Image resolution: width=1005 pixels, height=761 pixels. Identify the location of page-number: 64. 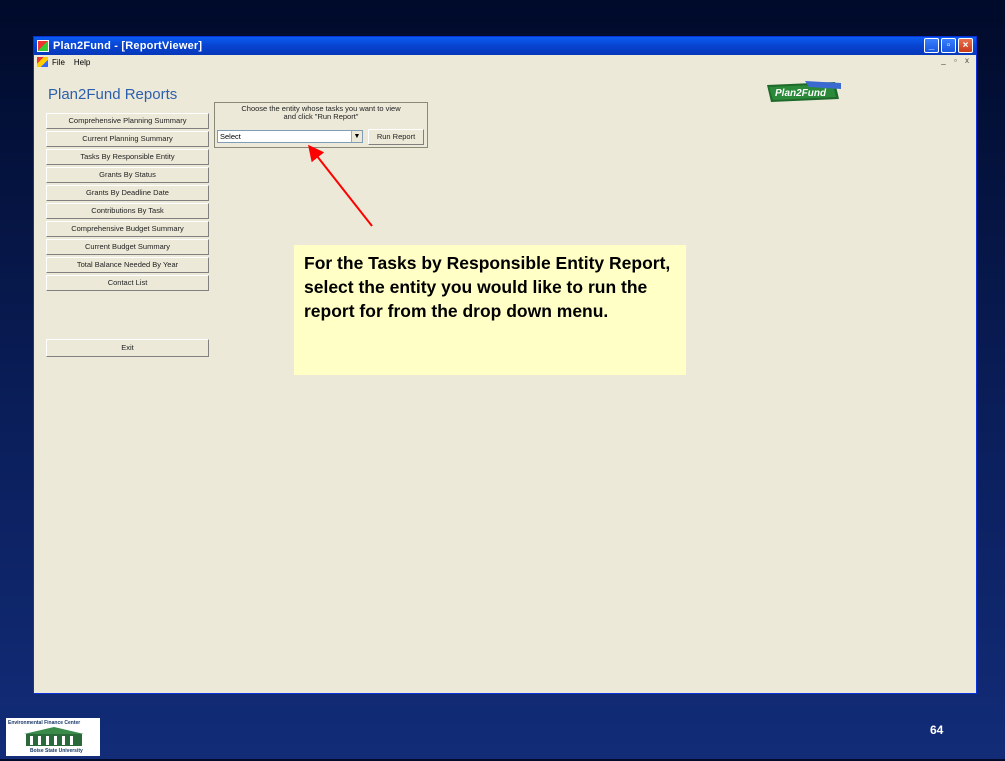
(937, 730).